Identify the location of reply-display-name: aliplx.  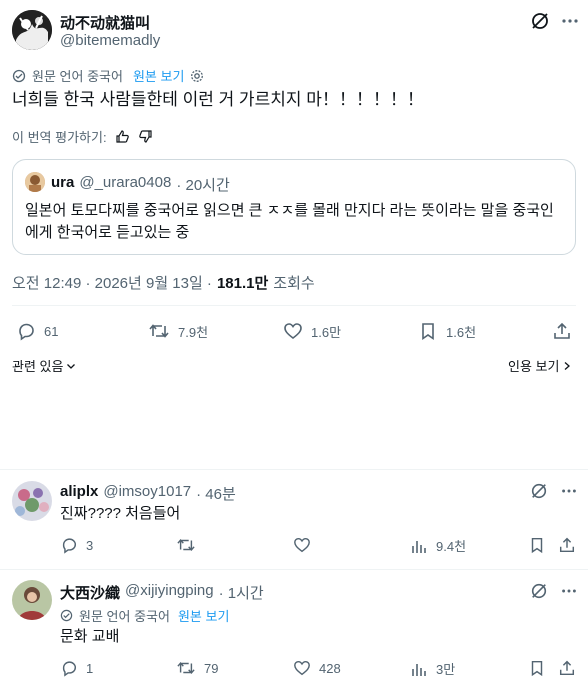
(79, 493).